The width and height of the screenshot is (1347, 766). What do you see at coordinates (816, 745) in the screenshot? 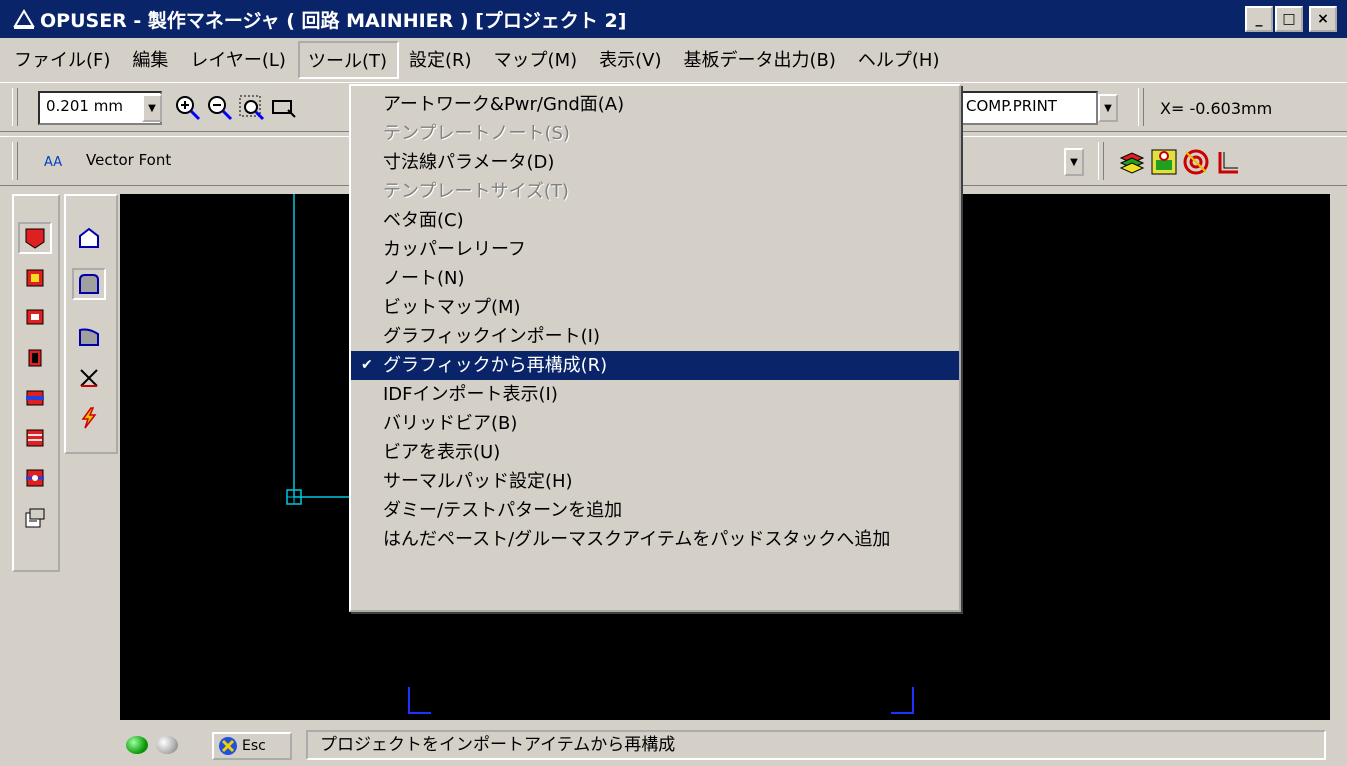
I see `status-message: プロジェクトをインポートアイテムから再構成` at bounding box center [816, 745].